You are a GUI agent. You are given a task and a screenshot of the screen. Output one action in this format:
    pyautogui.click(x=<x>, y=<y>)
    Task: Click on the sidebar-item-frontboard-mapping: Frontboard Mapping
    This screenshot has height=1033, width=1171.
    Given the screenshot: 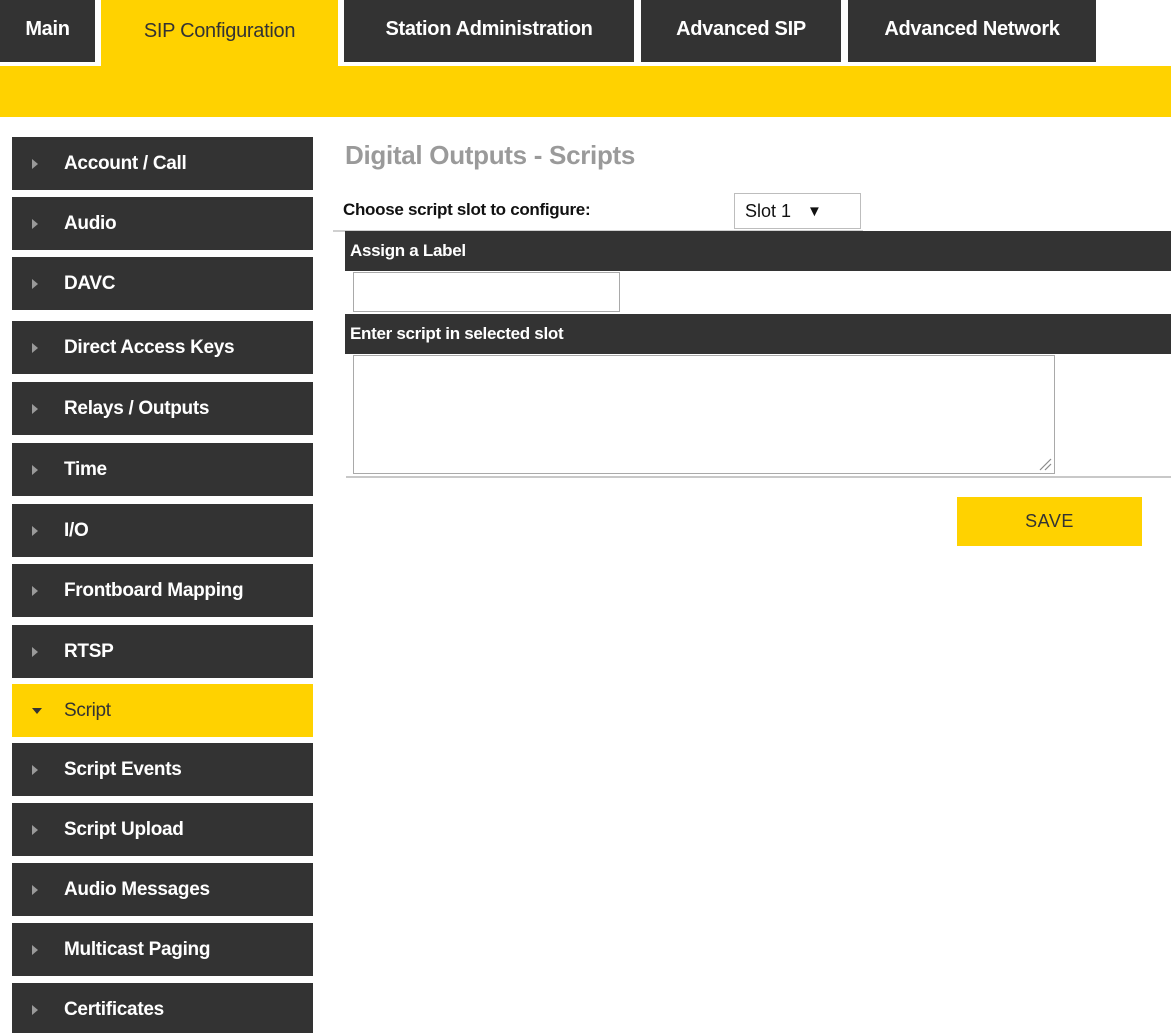 What is the action you would take?
    pyautogui.click(x=162, y=590)
    